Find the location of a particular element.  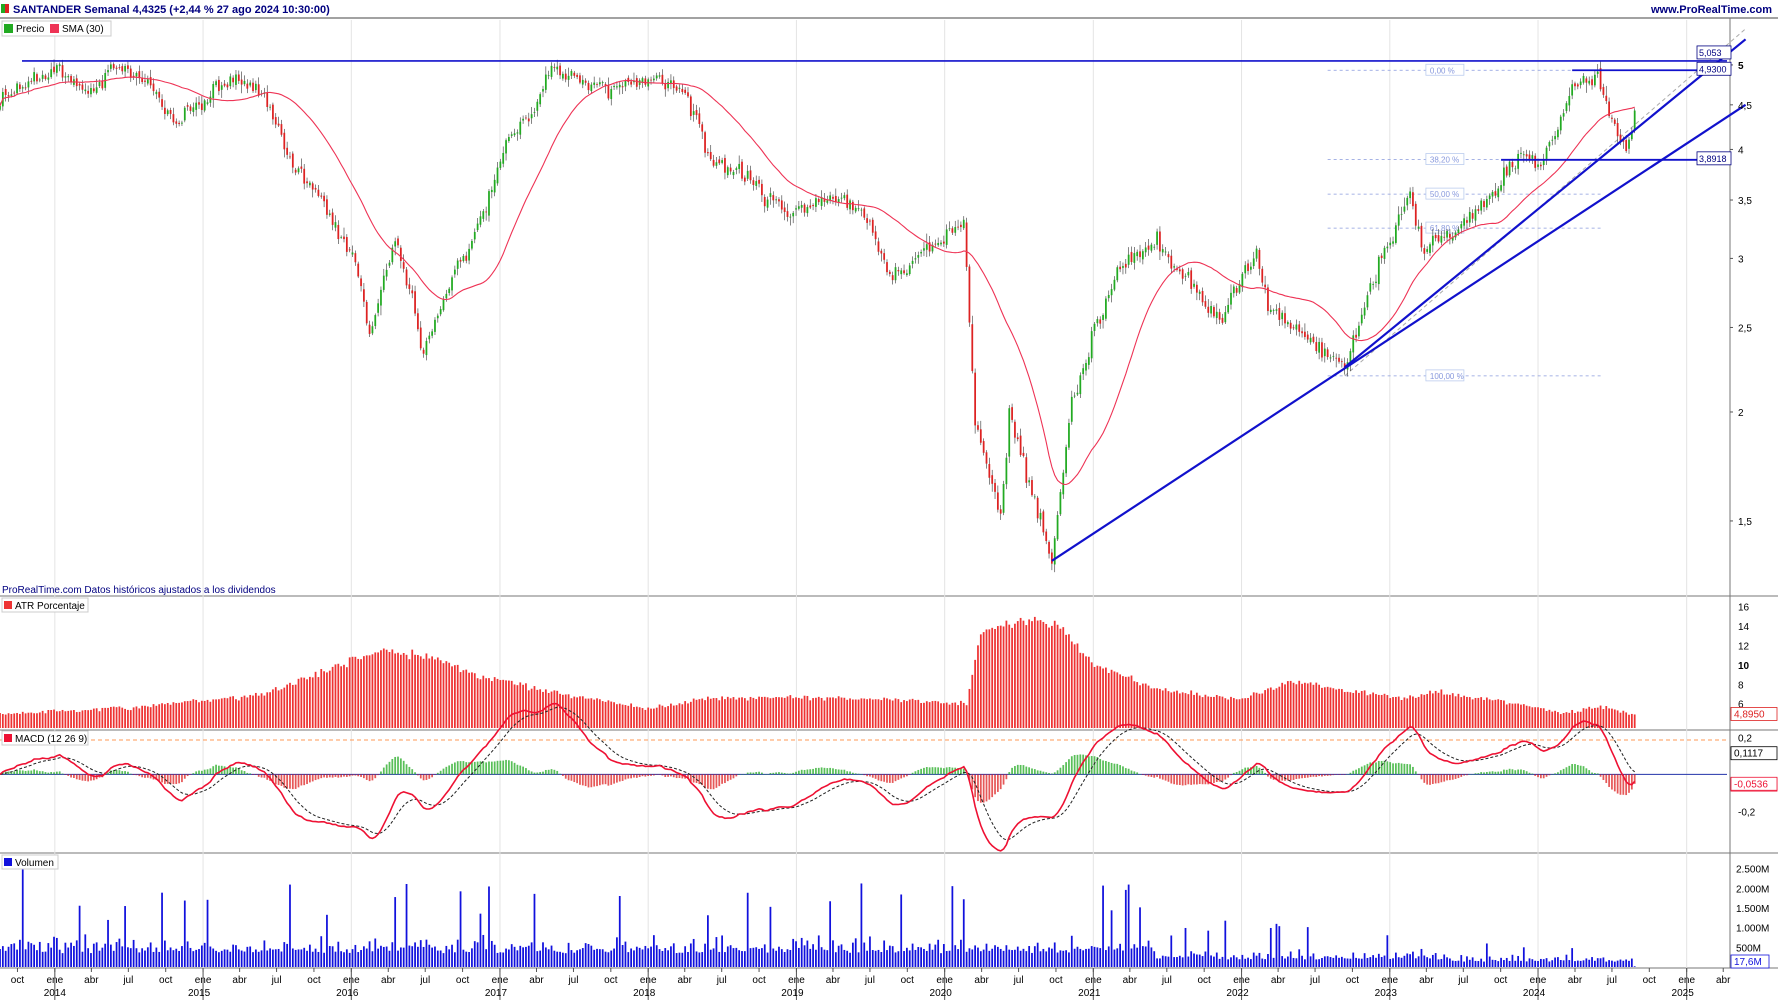

legend-volume: Volumen is located at coordinates (34, 863).